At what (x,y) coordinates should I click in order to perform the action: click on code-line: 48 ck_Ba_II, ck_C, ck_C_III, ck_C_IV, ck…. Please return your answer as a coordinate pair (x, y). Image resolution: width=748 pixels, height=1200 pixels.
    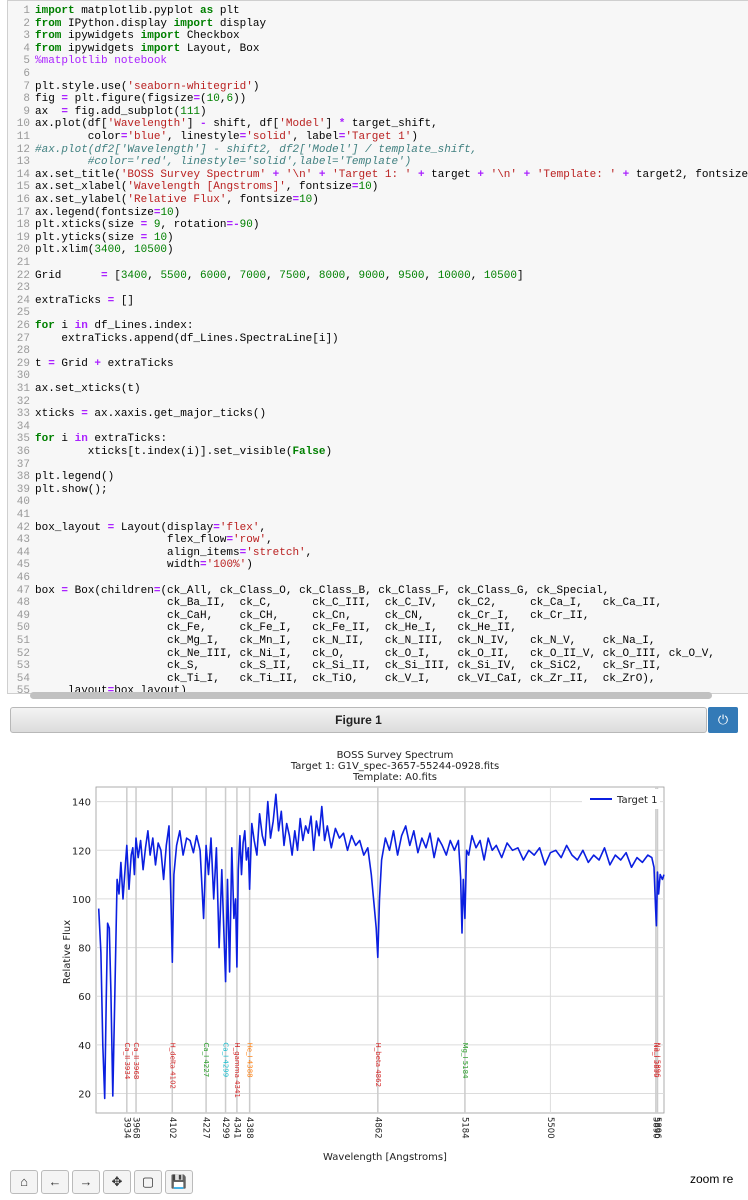
    Looking at the image, I should click on (378, 603).